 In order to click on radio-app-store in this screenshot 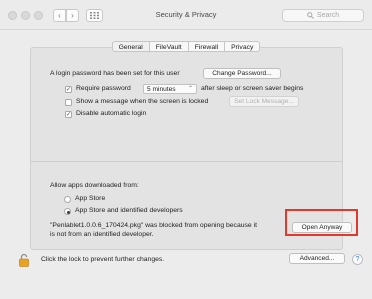, I will do `click(67, 199)`.